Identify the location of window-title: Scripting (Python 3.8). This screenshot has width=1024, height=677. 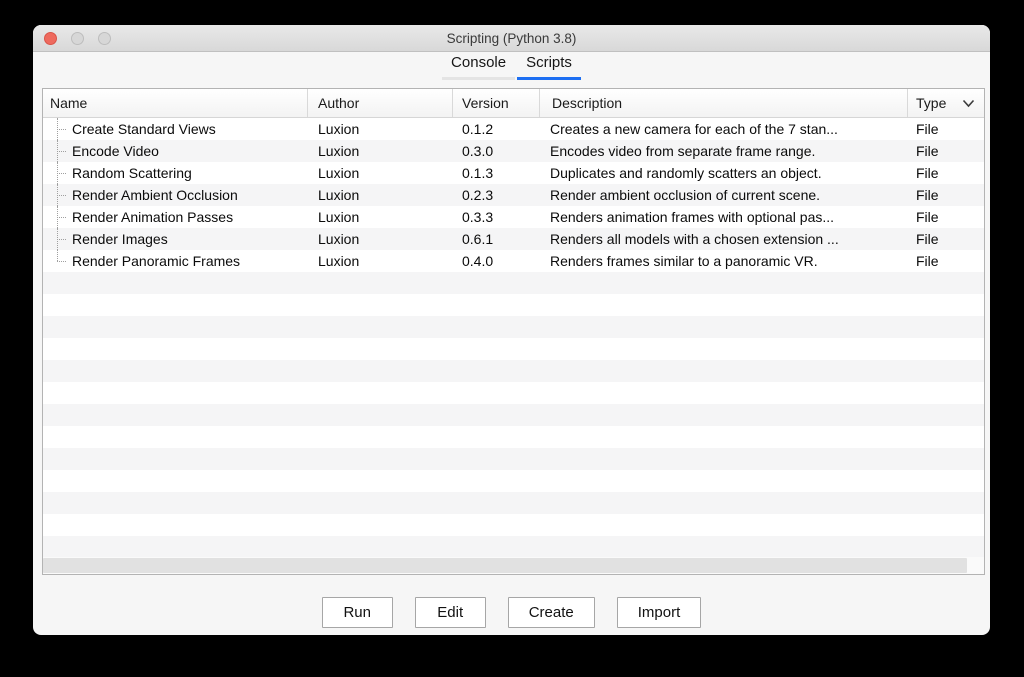
(511, 38).